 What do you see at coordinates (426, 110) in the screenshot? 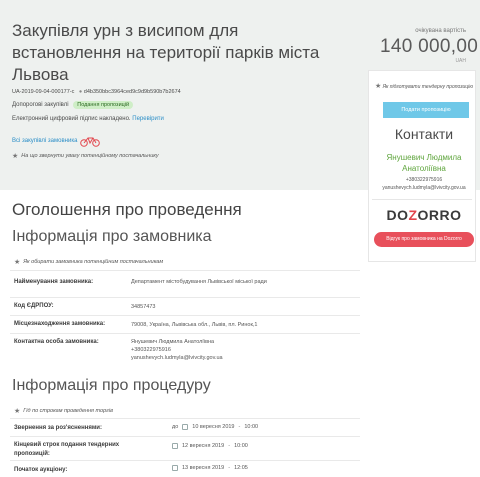
I see `submit-proposal-button: Подати пропозицію` at bounding box center [426, 110].